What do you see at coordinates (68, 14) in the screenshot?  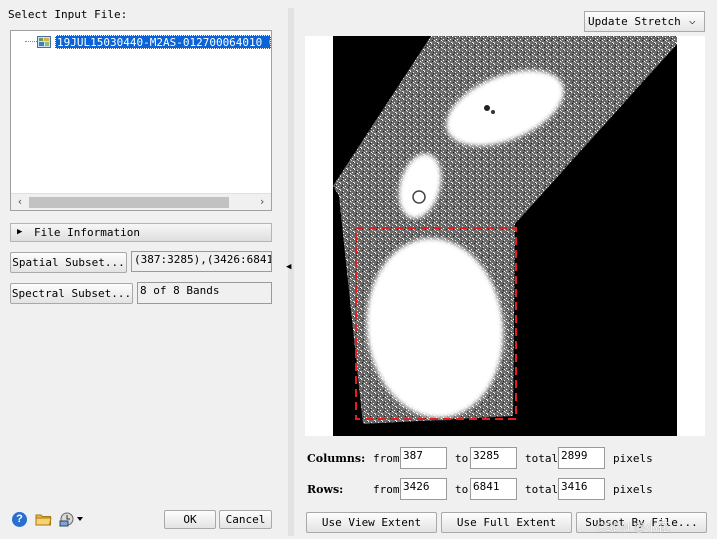 I see `select-input-file-label: Select Input File:` at bounding box center [68, 14].